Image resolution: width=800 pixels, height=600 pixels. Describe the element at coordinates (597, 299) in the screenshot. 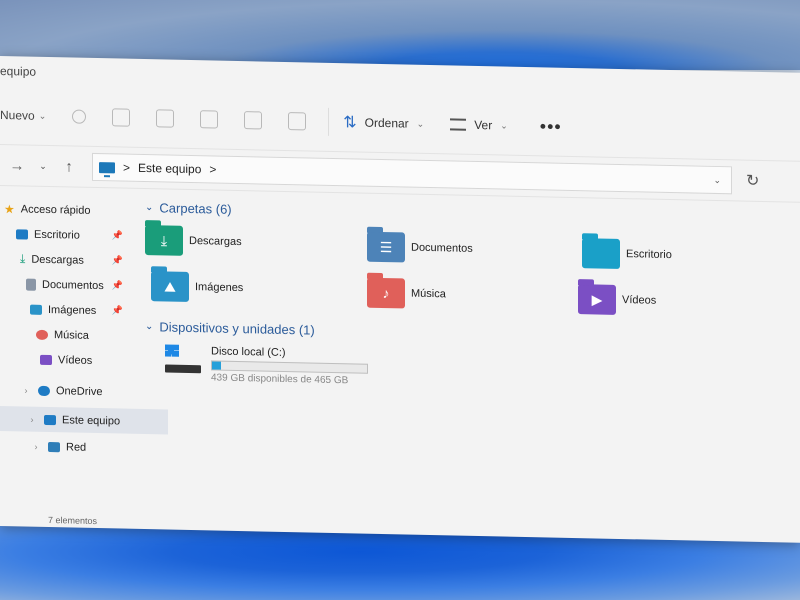

I see `videos-folder-icon: ▶` at that location.